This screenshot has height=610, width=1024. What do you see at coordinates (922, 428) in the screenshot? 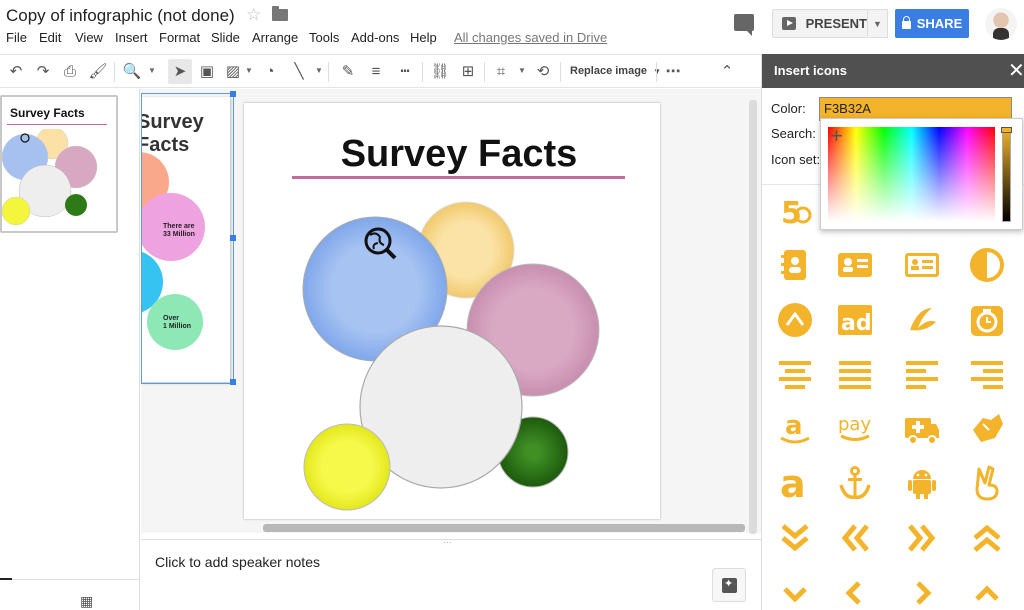
I see `ambulance-icon` at bounding box center [922, 428].